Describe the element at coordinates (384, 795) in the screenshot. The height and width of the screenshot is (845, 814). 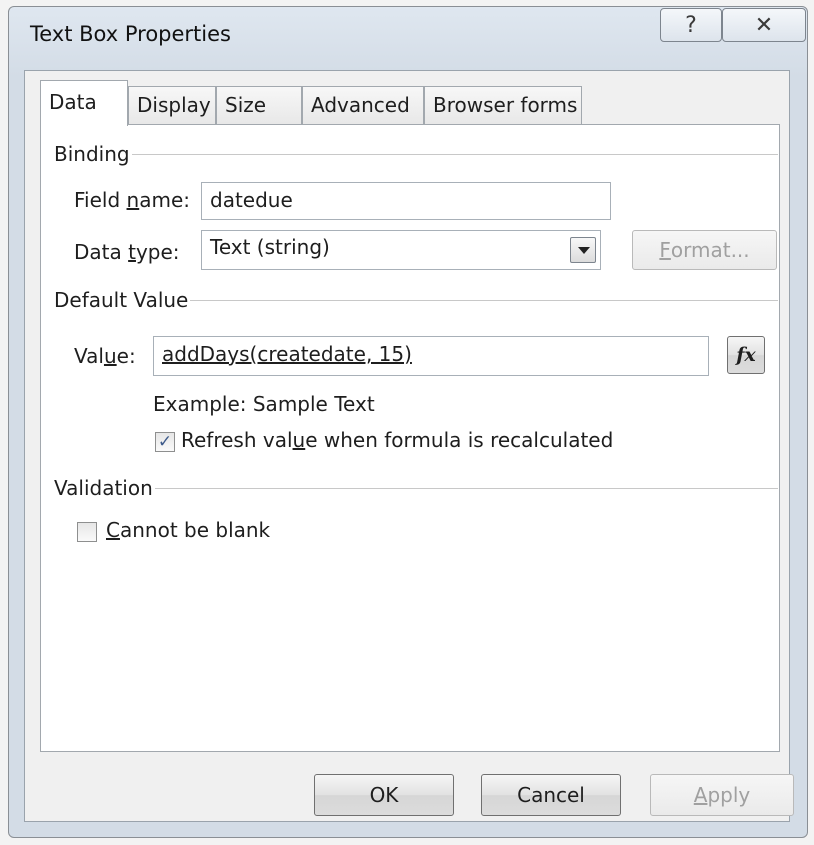
I see `ok-button: OK` at that location.